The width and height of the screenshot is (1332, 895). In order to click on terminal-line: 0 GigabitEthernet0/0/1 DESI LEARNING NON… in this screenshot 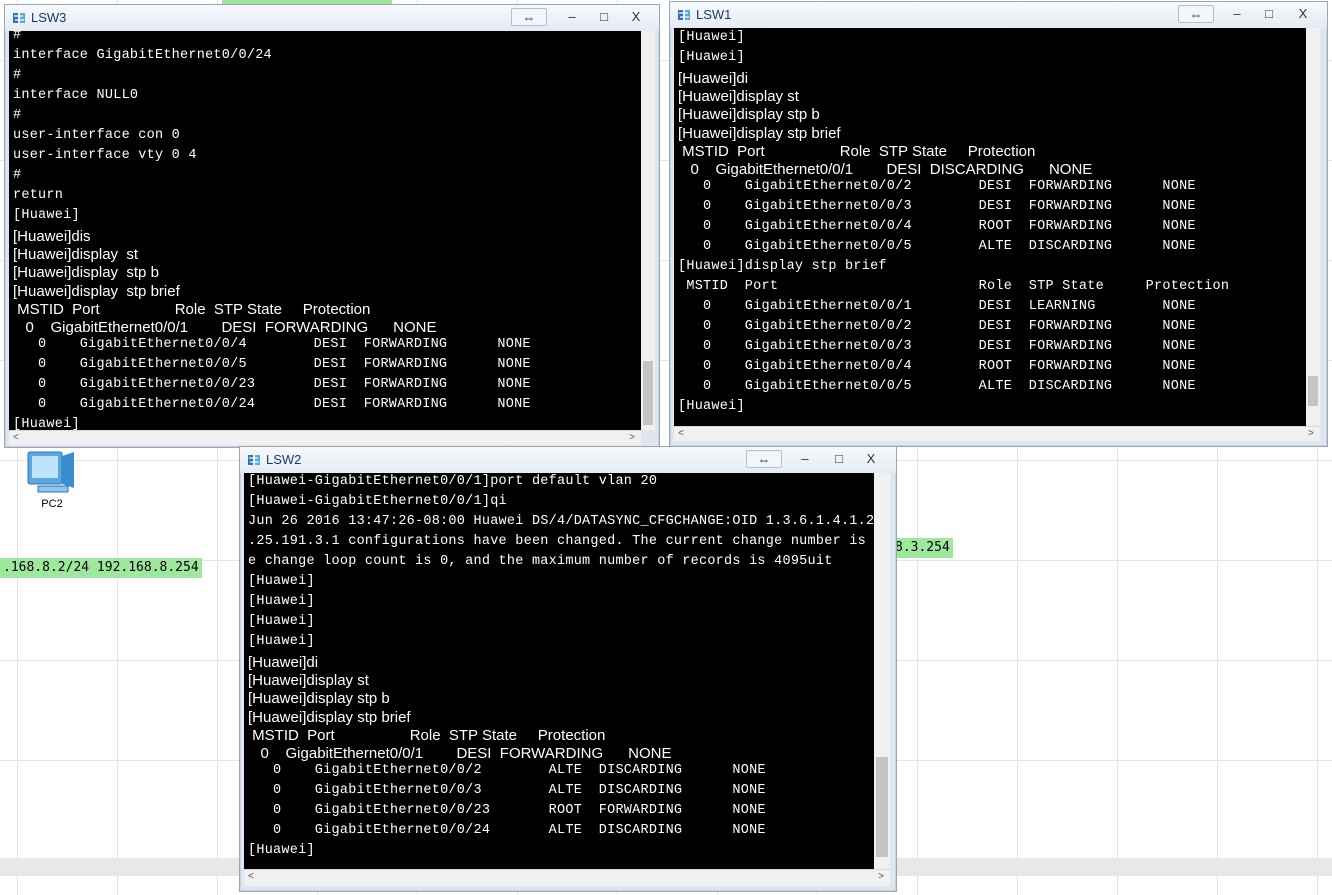, I will do `click(937, 307)`.